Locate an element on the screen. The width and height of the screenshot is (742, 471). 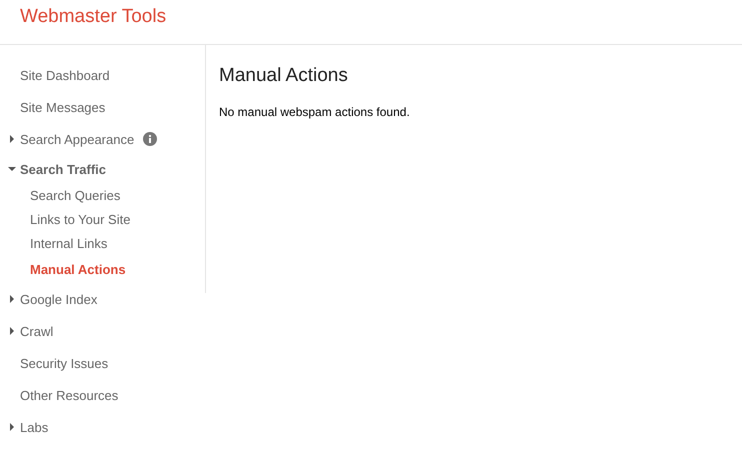
page-title: Manual Actions is located at coordinates (284, 76).